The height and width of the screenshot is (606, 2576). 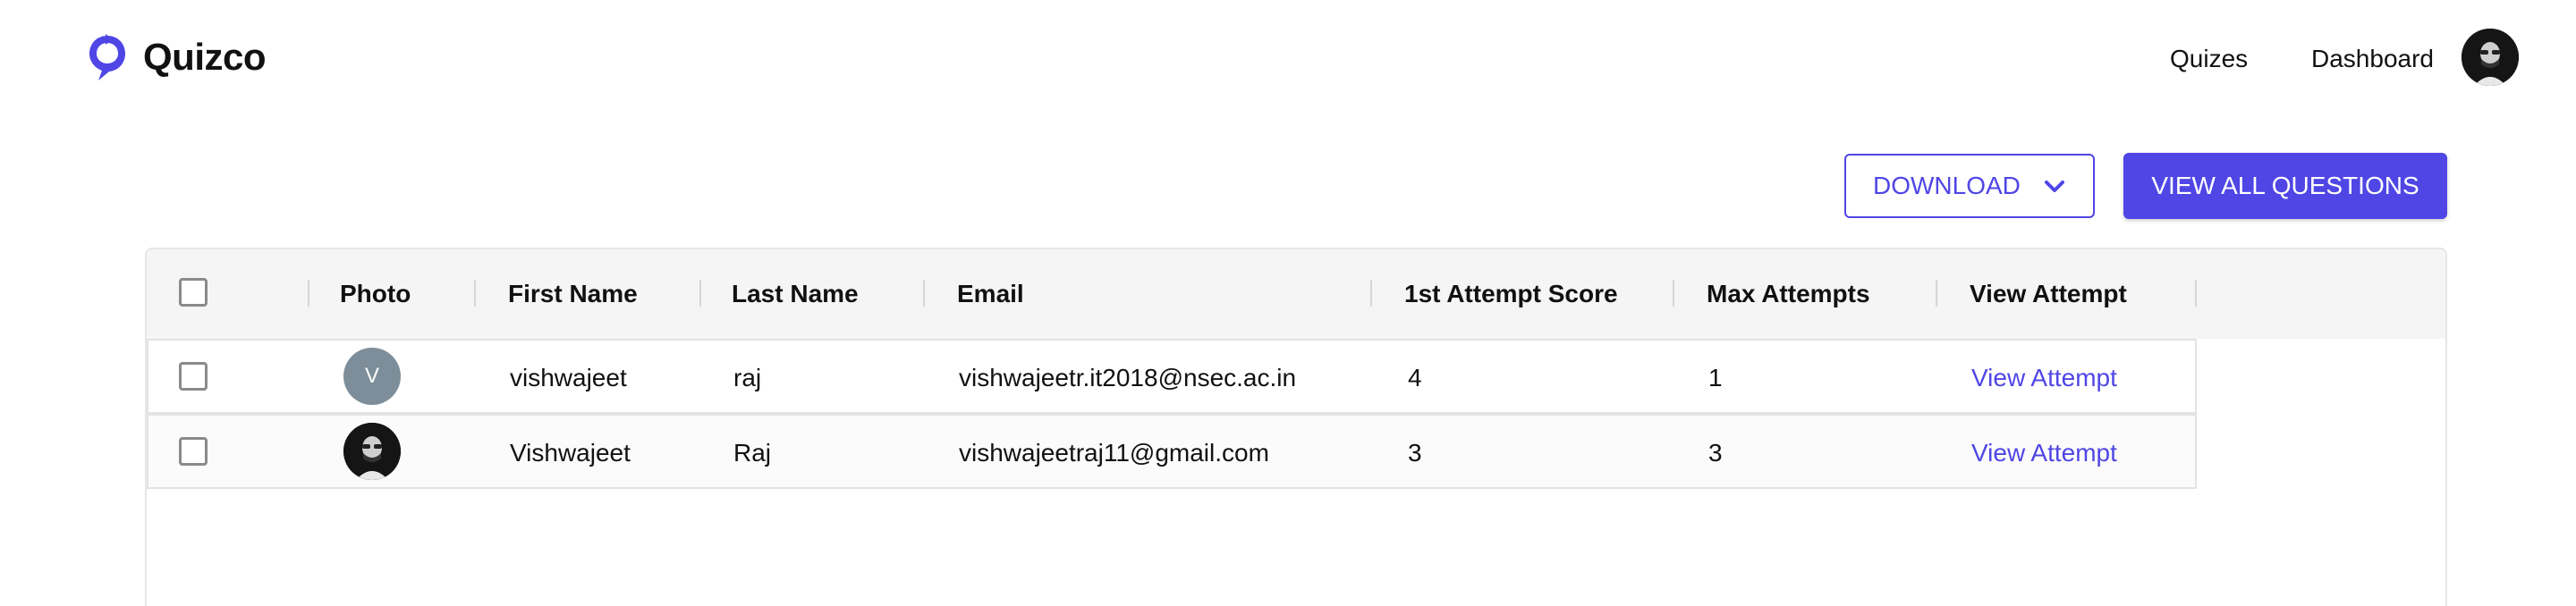 What do you see at coordinates (1715, 453) in the screenshot?
I see `cell-max-attempts: 3` at bounding box center [1715, 453].